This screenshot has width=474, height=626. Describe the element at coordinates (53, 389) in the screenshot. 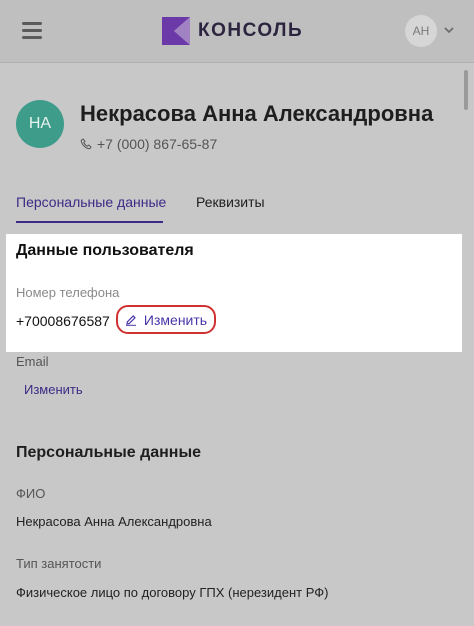

I see `edit-email-link: Изменить` at that location.